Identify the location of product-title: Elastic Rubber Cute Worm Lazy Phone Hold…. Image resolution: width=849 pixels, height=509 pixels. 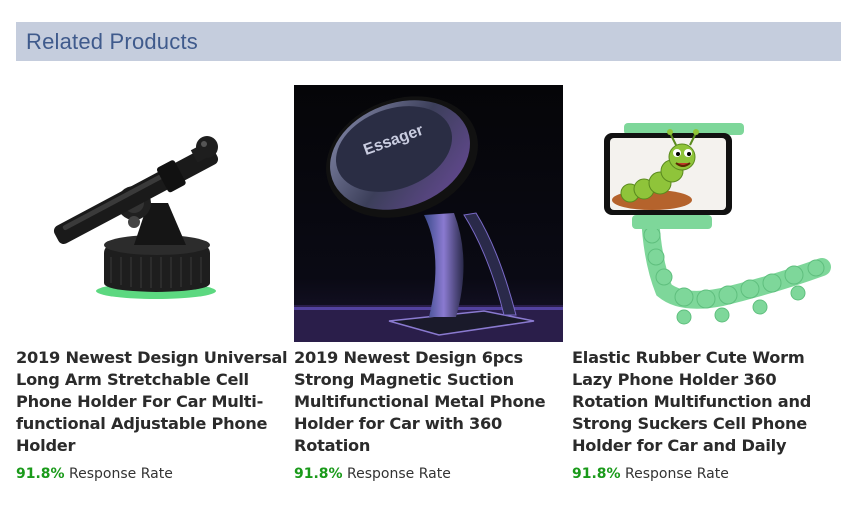
(708, 402).